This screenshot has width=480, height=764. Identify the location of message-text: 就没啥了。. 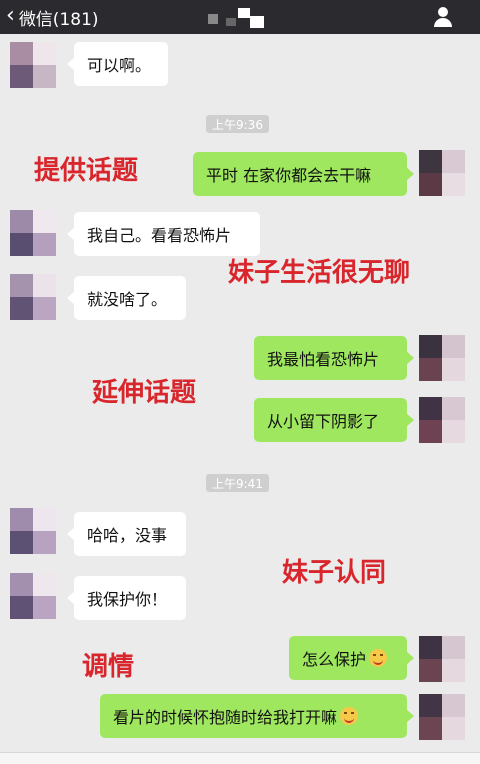
(127, 299).